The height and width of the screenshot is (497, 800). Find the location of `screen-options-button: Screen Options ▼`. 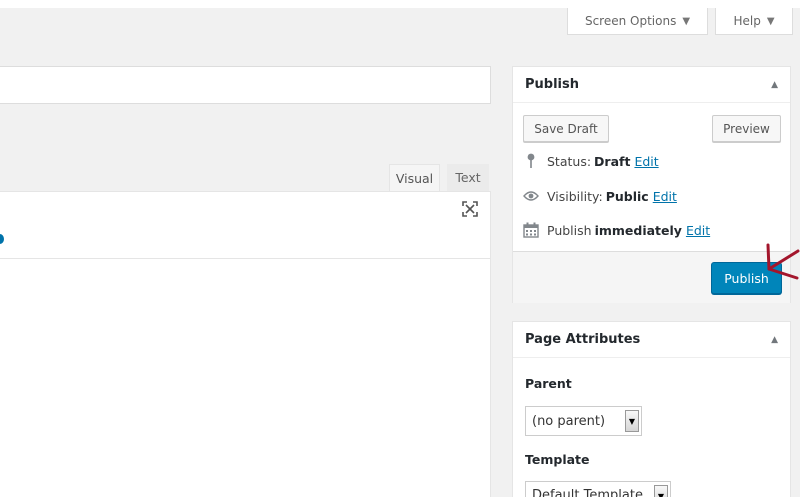

screen-options-button: Screen Options ▼ is located at coordinates (637, 21).